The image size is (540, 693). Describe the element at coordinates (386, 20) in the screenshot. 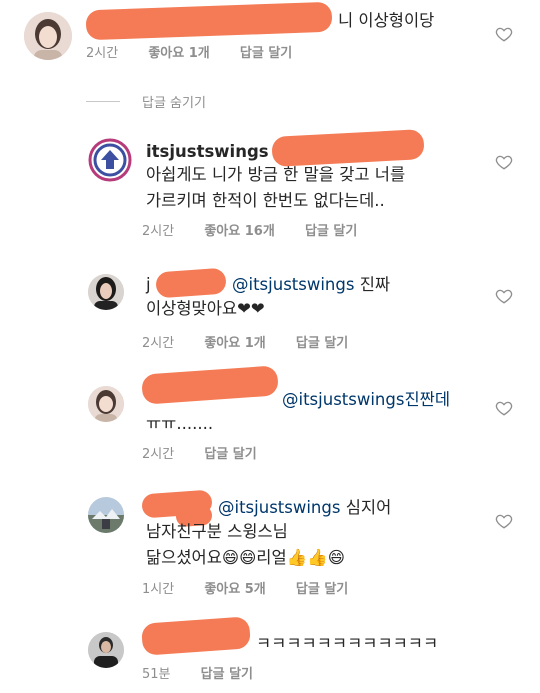

I see `comment-text: 니 이상형이당` at that location.